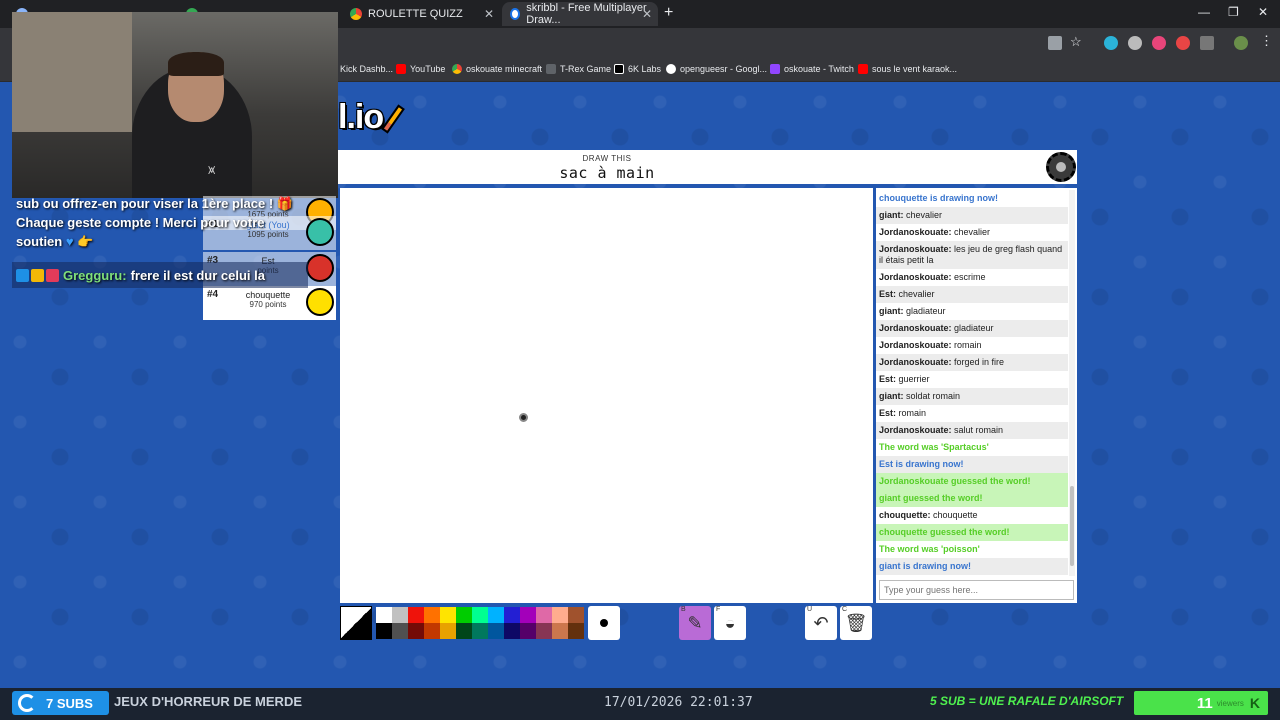 The image size is (1280, 720). I want to click on chat-message: Jordanoskouate guessed the word!, so click(972, 481).